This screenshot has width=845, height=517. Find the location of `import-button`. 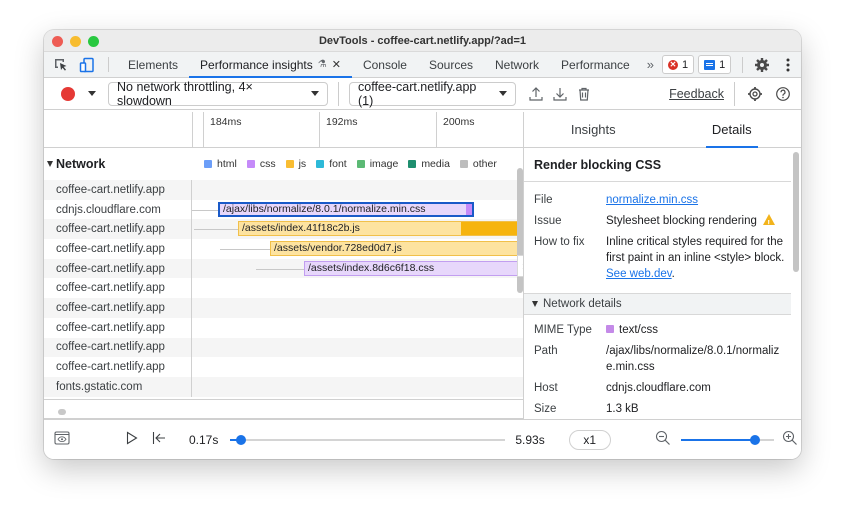

import-button is located at coordinates (560, 94).